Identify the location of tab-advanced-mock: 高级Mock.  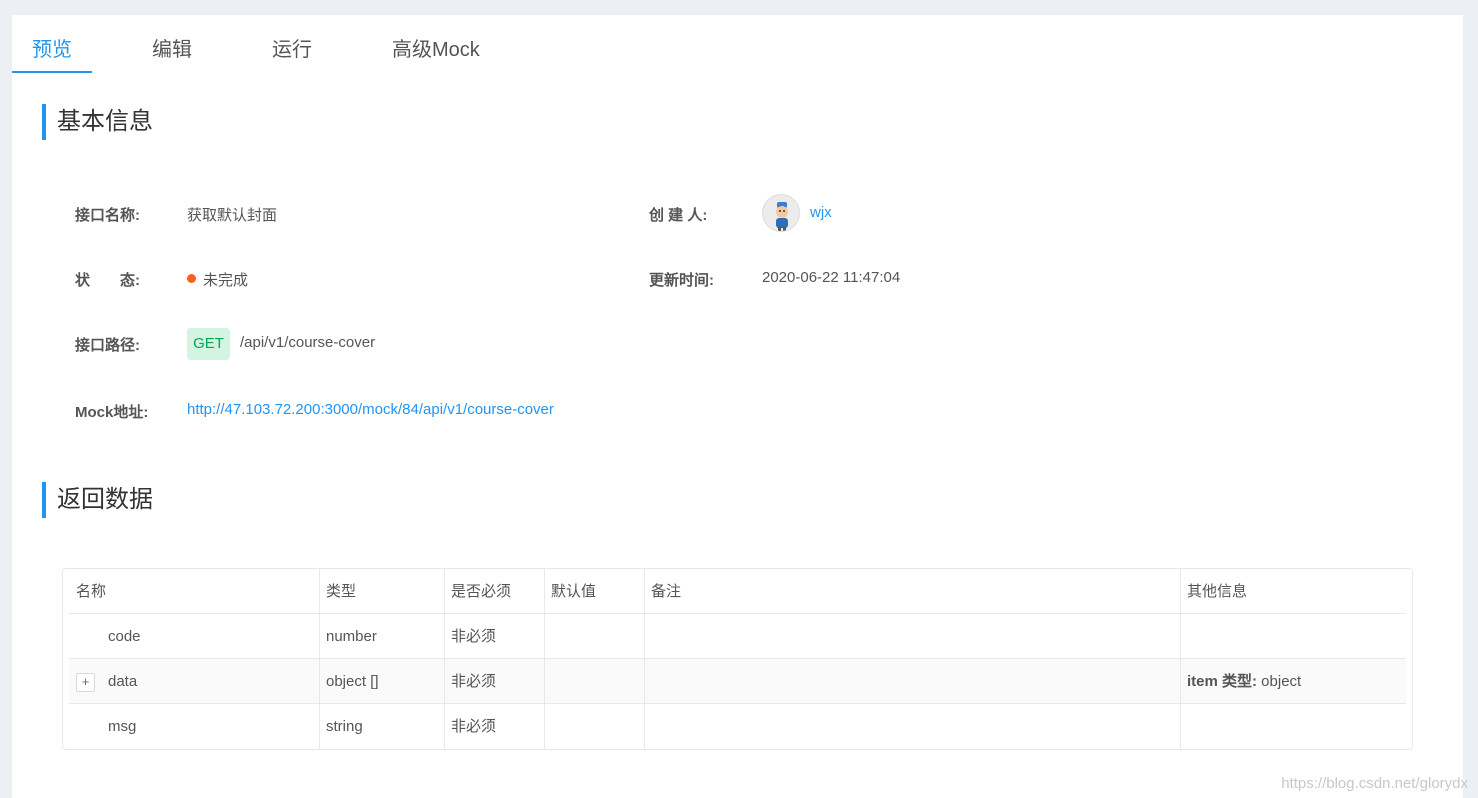
(436, 47).